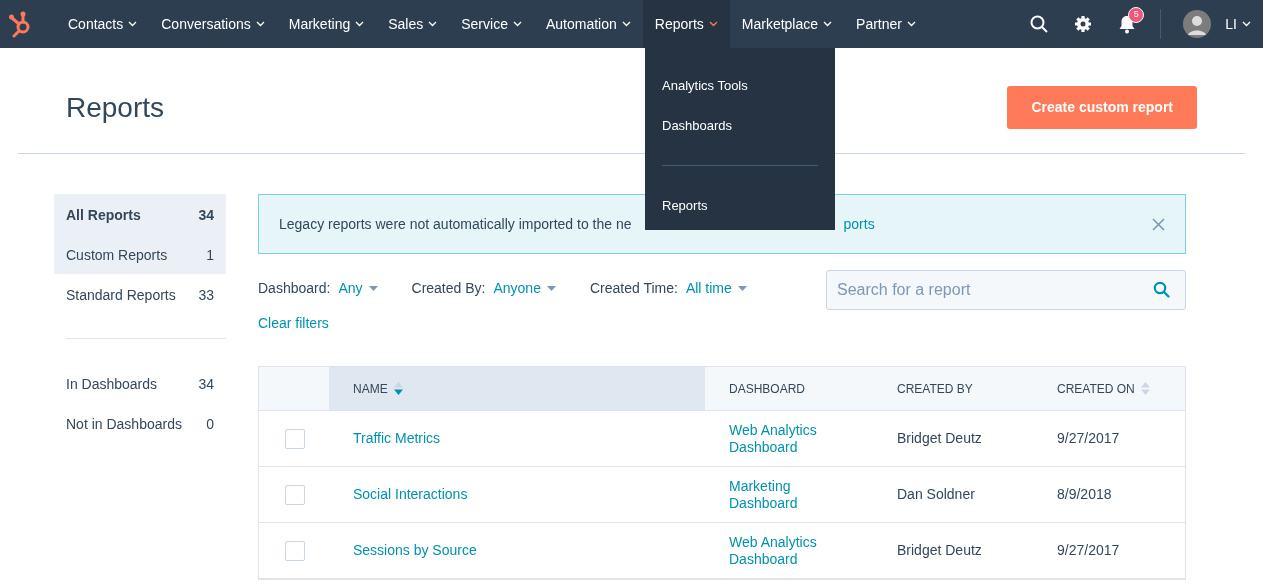 The height and width of the screenshot is (587, 1263). What do you see at coordinates (103, 24) in the screenshot?
I see `nav-tab: Contacts` at bounding box center [103, 24].